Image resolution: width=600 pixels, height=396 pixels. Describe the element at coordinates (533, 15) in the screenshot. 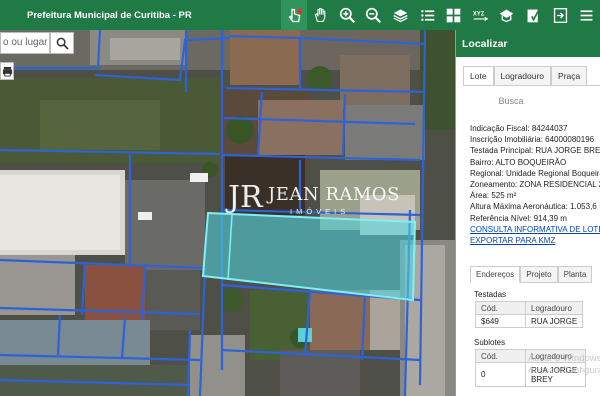

I see `print-icon` at that location.